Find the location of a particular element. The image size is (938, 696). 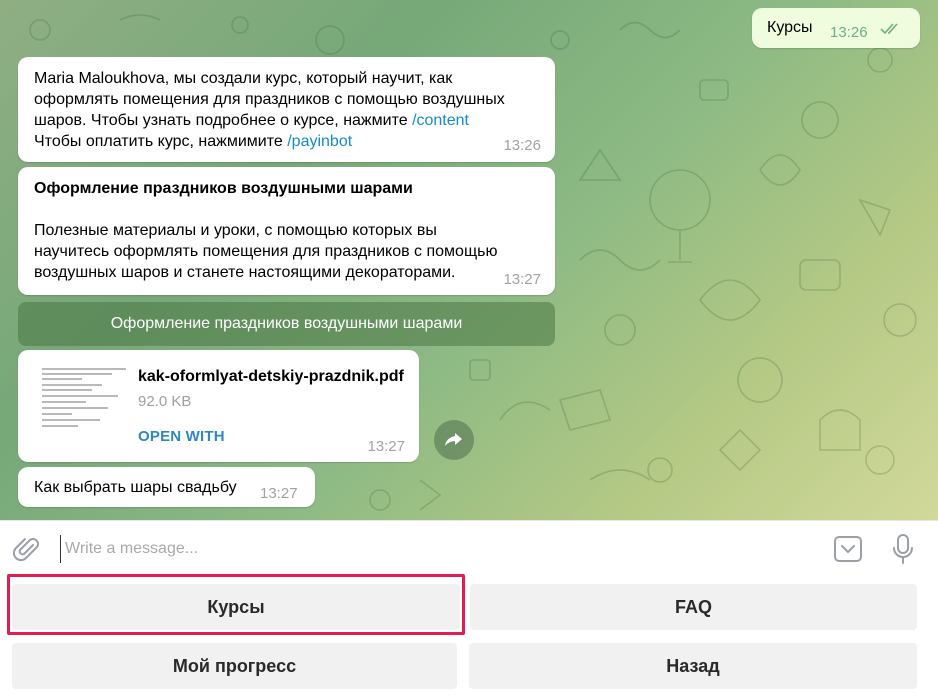

file-size: 92.0 KB is located at coordinates (165, 401).